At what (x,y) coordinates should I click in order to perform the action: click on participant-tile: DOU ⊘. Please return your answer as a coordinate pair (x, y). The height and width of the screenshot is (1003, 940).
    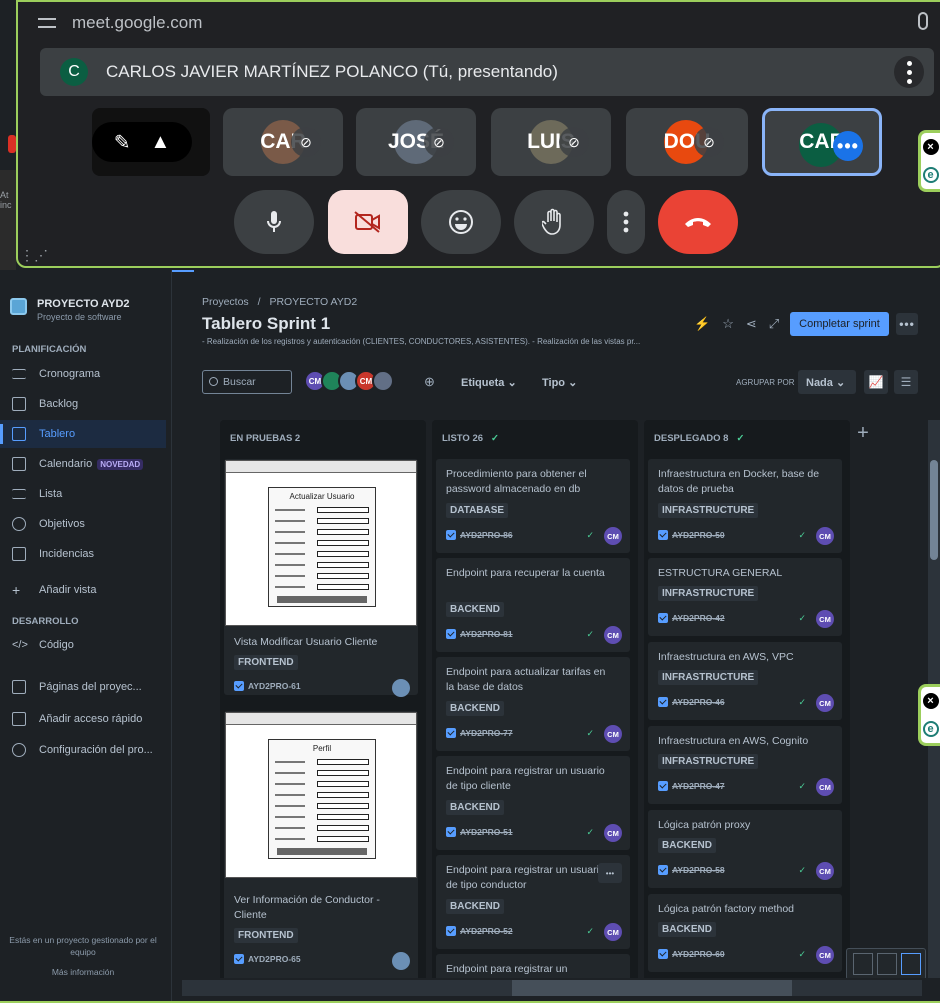
    Looking at the image, I should click on (687, 142).